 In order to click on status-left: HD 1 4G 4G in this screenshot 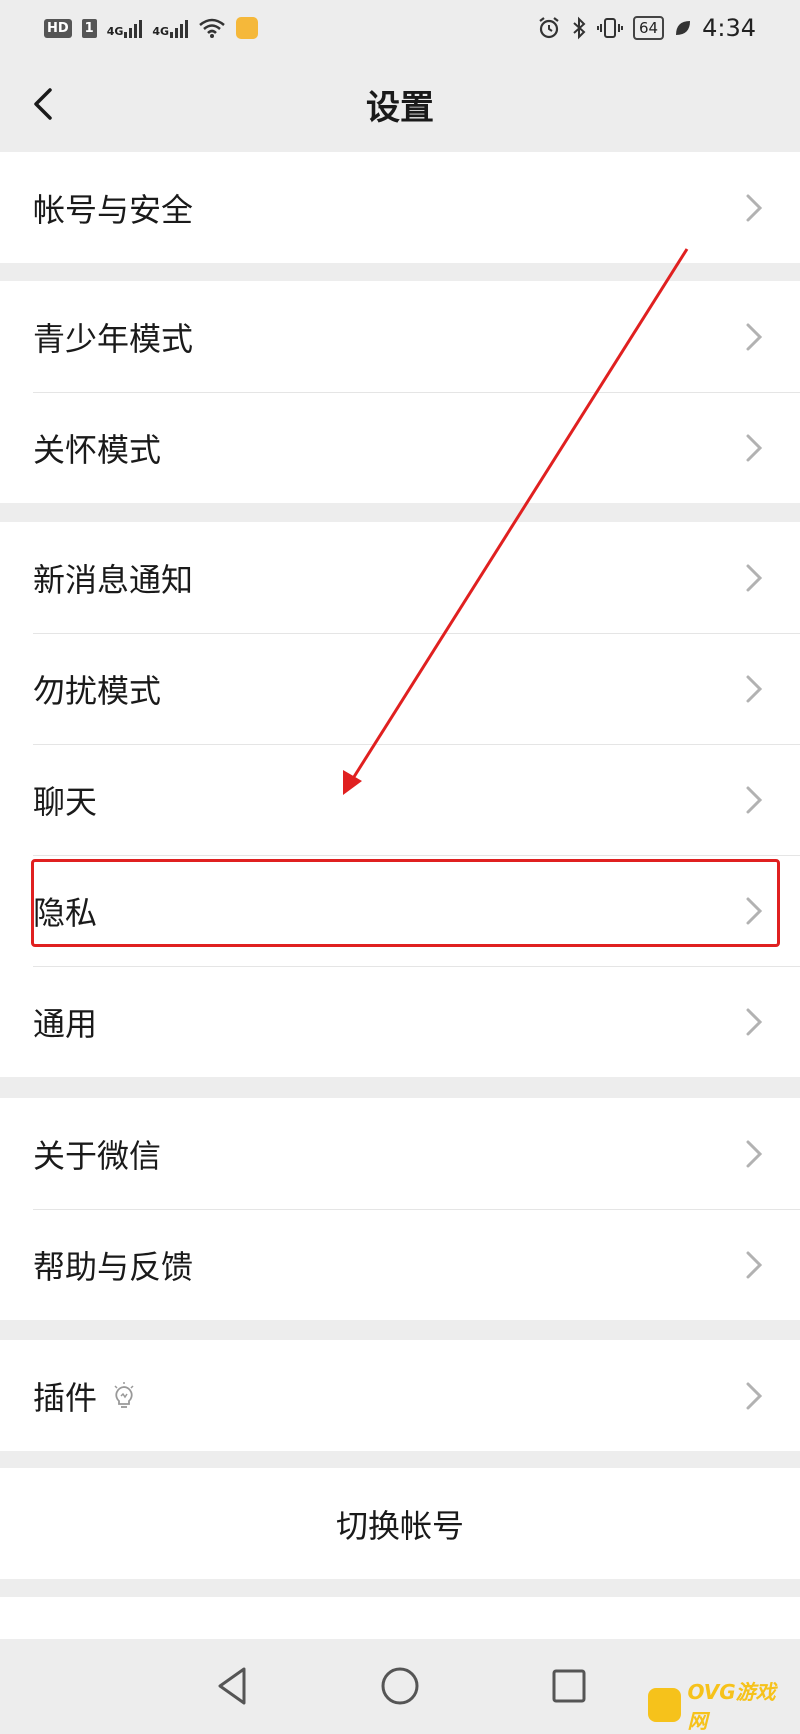, I will do `click(151, 28)`.